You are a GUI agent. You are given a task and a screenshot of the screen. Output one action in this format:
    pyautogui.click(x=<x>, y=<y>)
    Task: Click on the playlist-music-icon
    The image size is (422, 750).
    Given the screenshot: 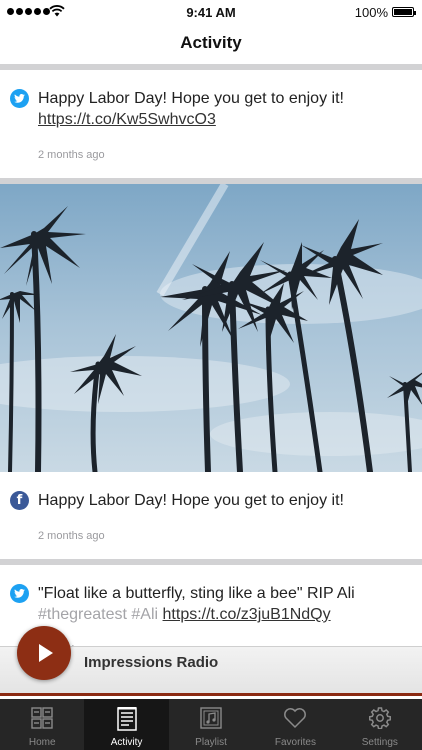 What is the action you would take?
    pyautogui.click(x=211, y=718)
    